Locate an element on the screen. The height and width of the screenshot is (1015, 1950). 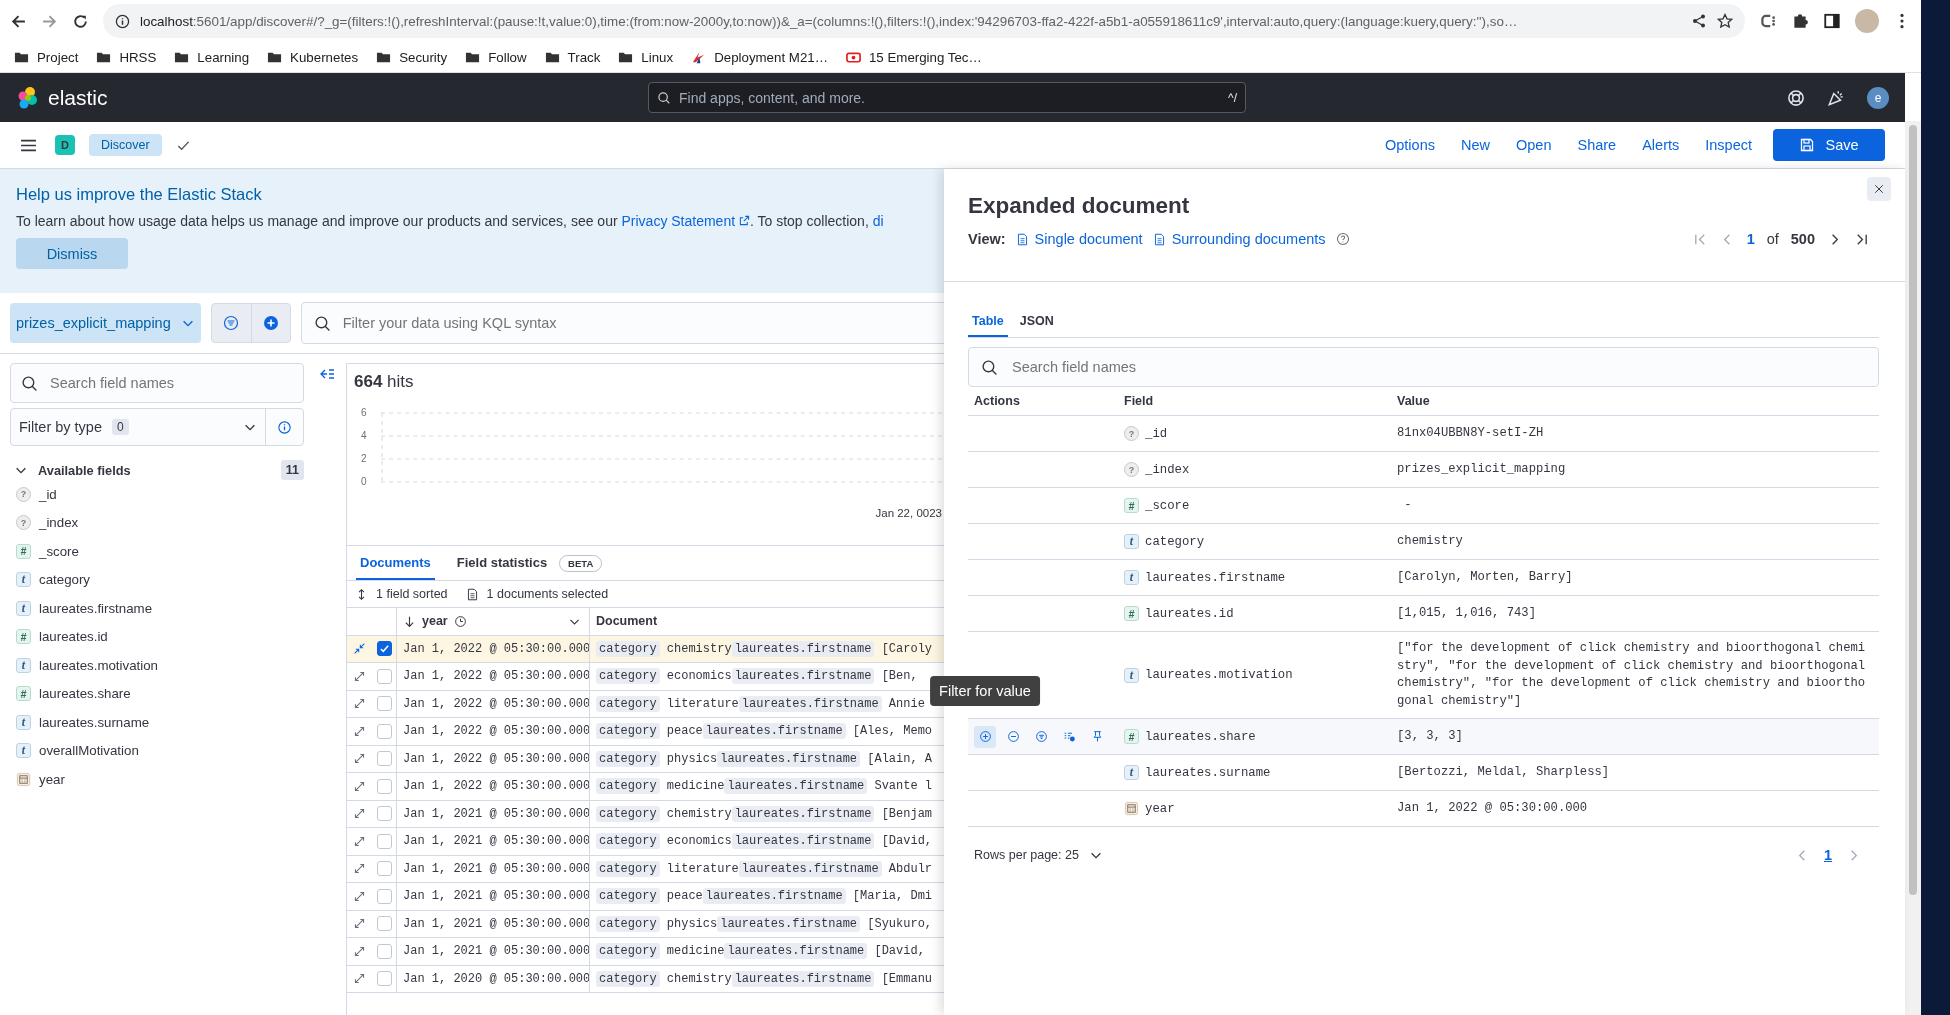
field-name: _score is located at coordinates (59, 551).